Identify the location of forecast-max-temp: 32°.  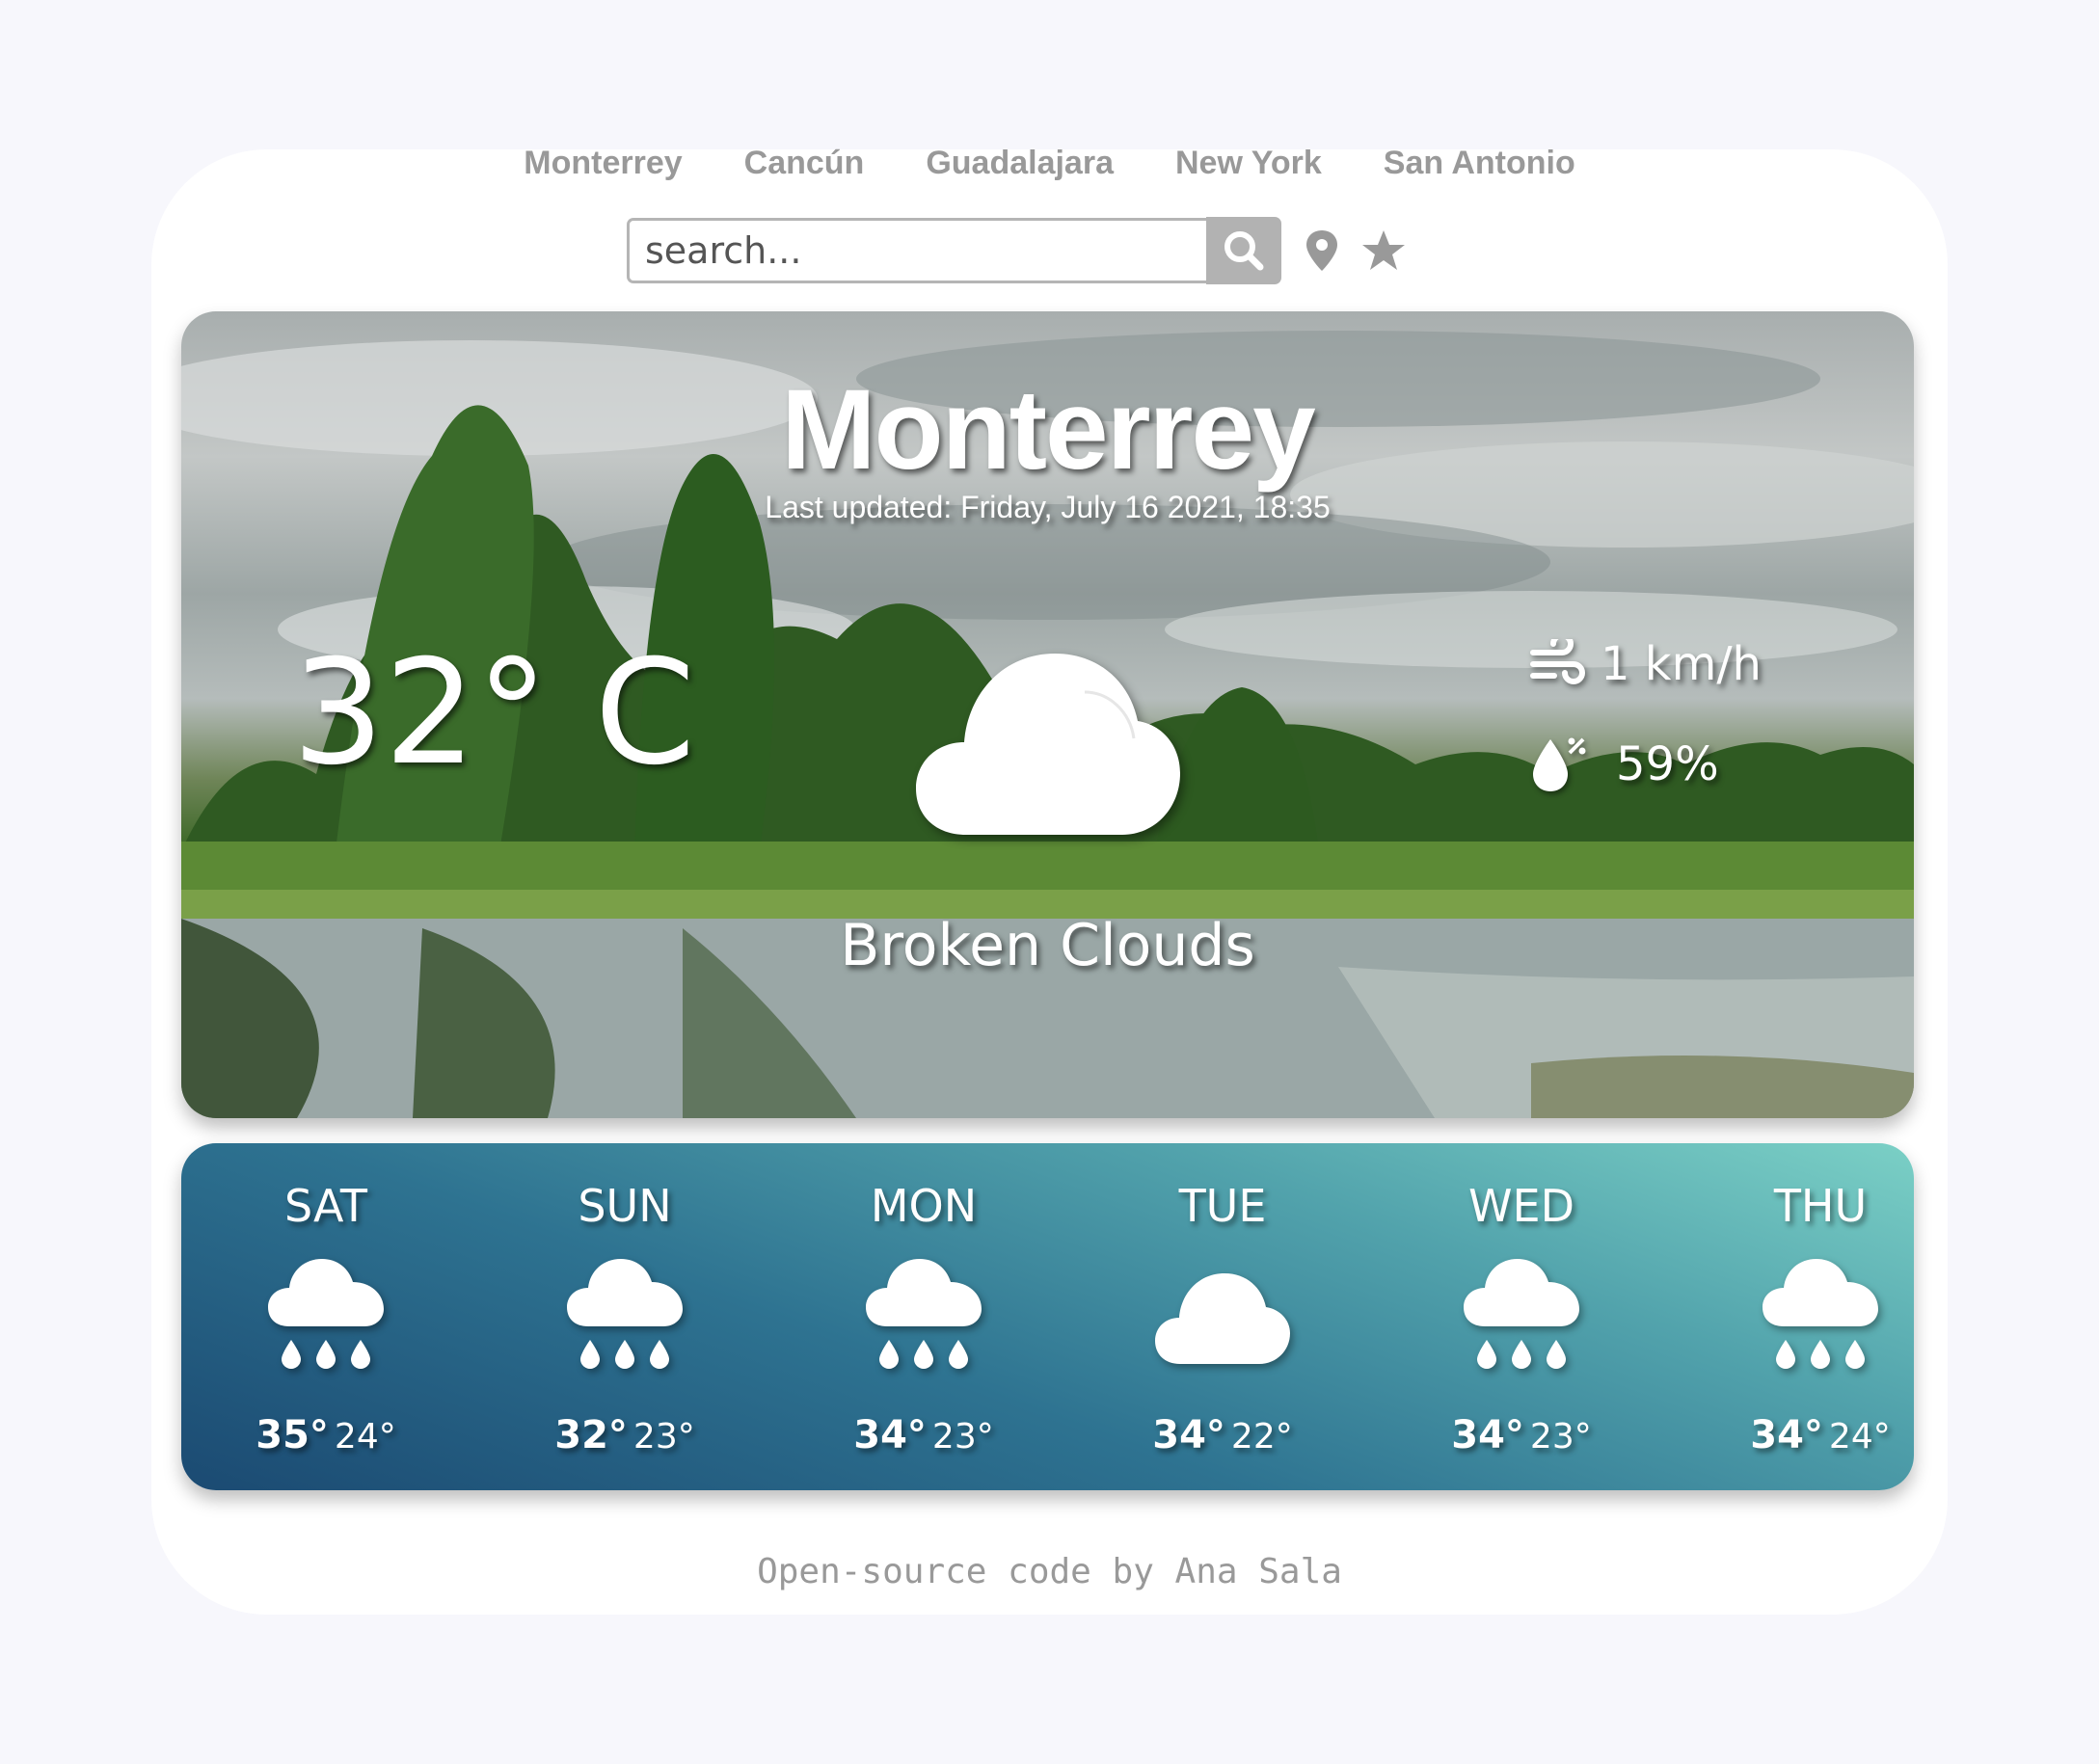
(591, 1435).